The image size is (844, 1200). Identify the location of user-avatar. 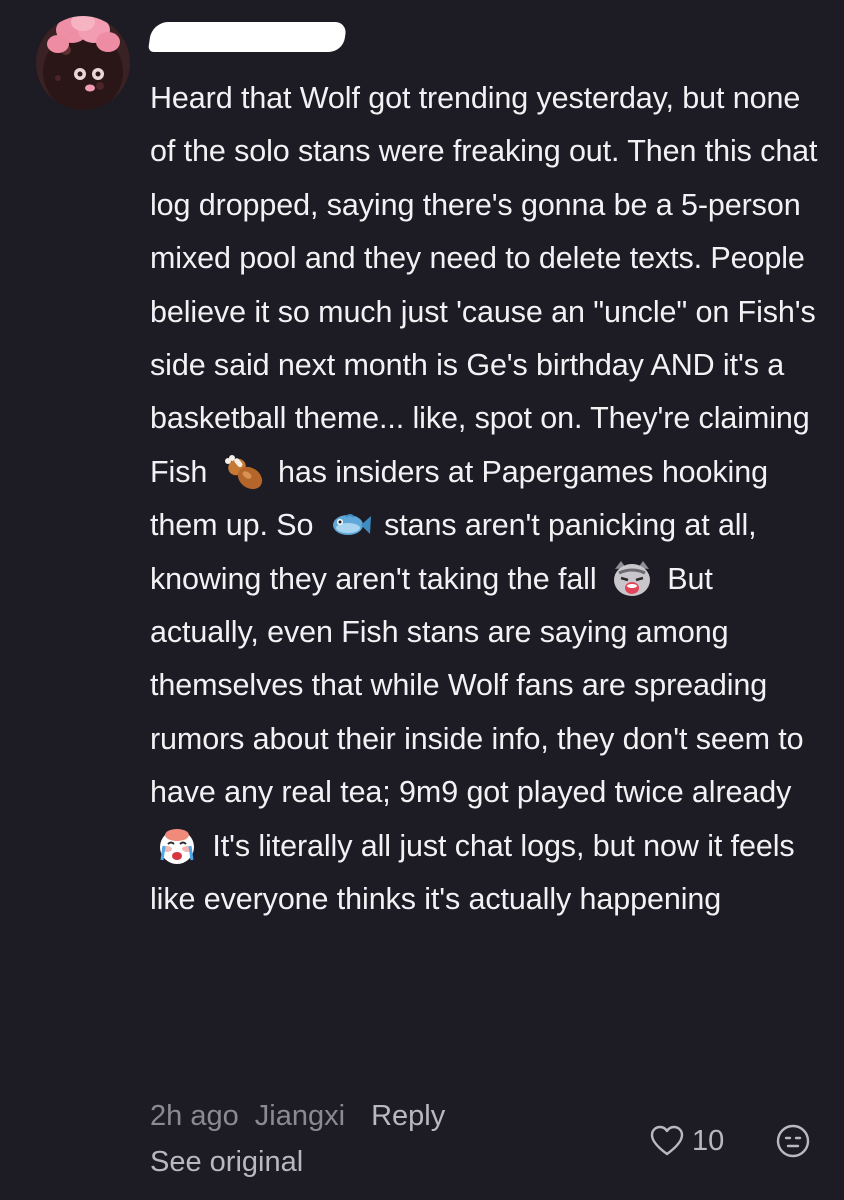
(83, 63).